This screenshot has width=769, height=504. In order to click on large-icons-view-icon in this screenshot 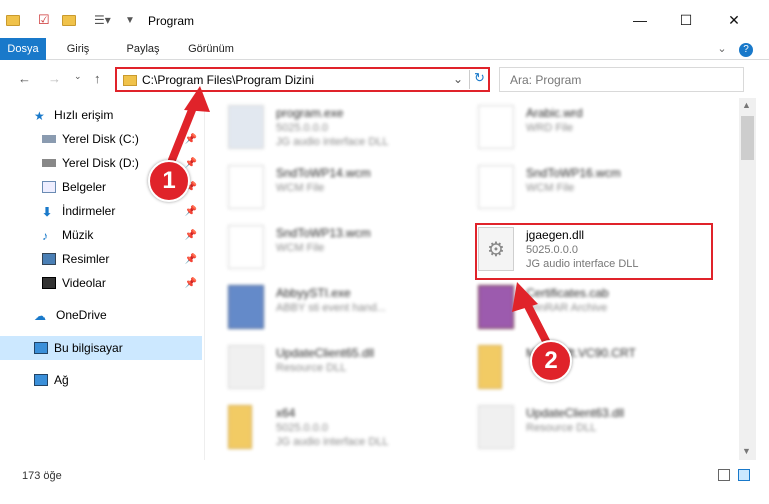, I will do `click(744, 475)`.